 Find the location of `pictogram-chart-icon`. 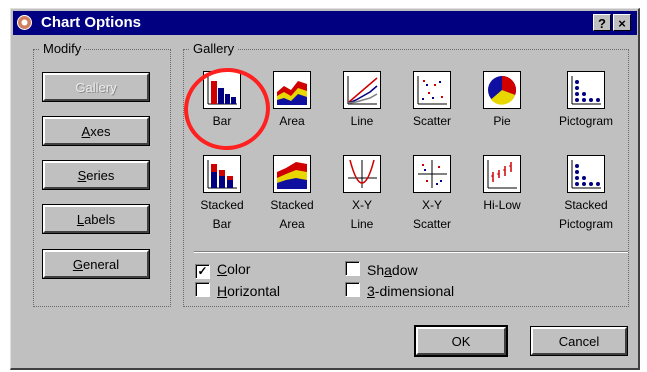

pictogram-chart-icon is located at coordinates (586, 90).